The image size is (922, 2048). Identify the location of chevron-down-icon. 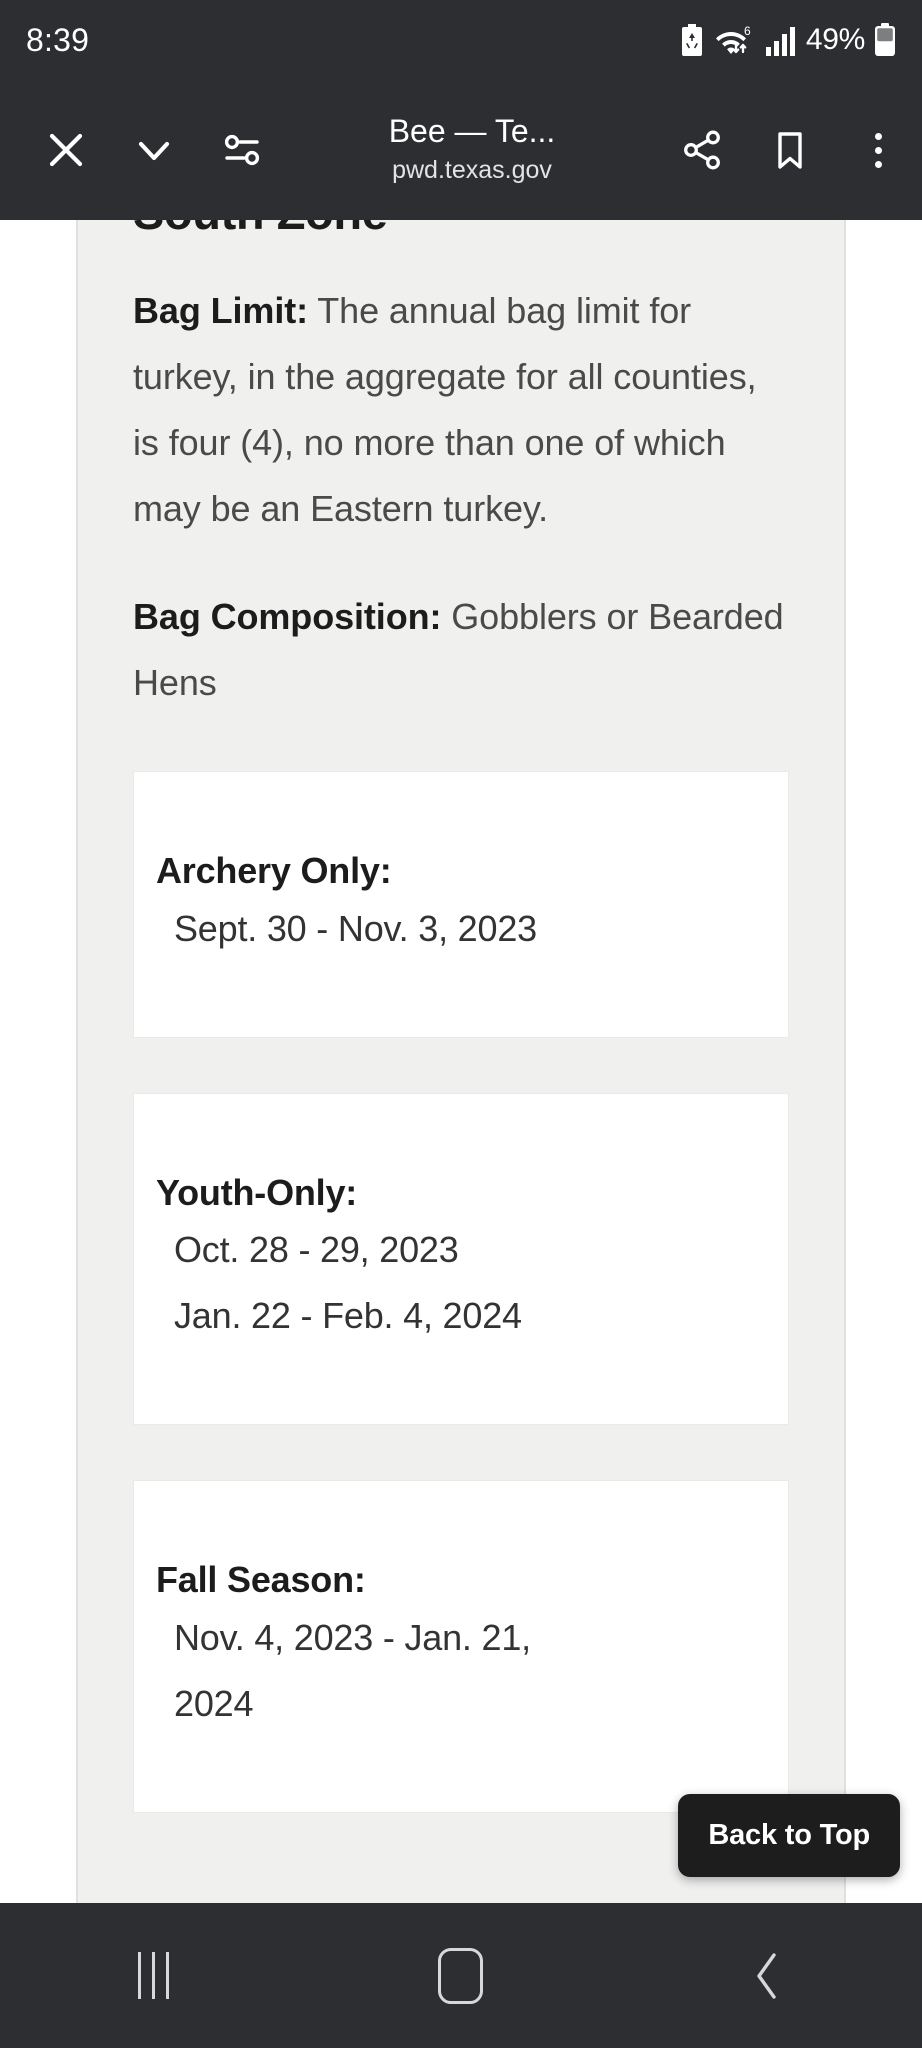
(154, 150).